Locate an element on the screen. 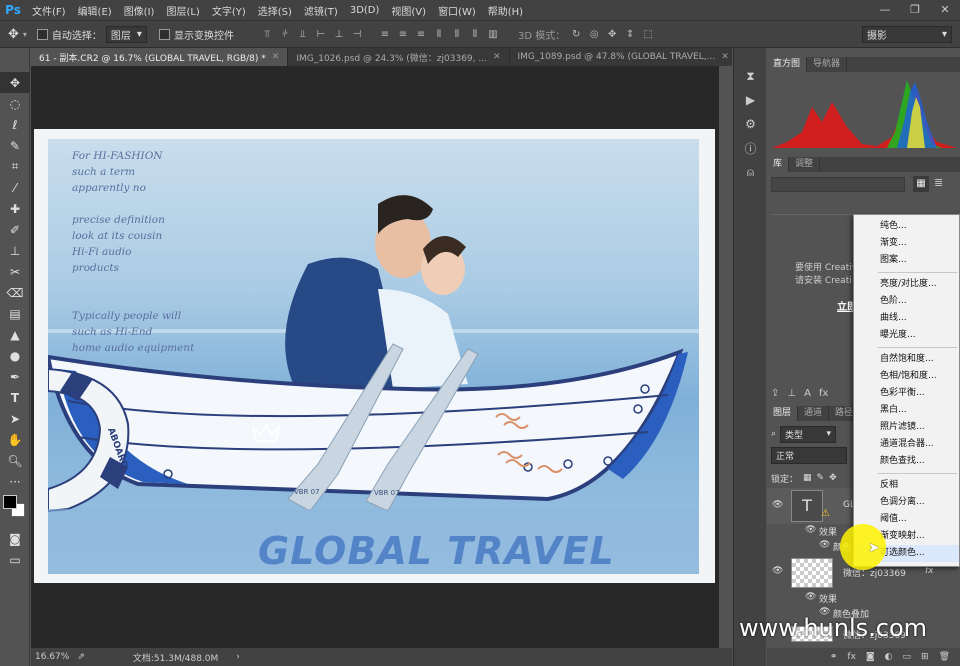  tab-library: 库 is located at coordinates (778, 164).